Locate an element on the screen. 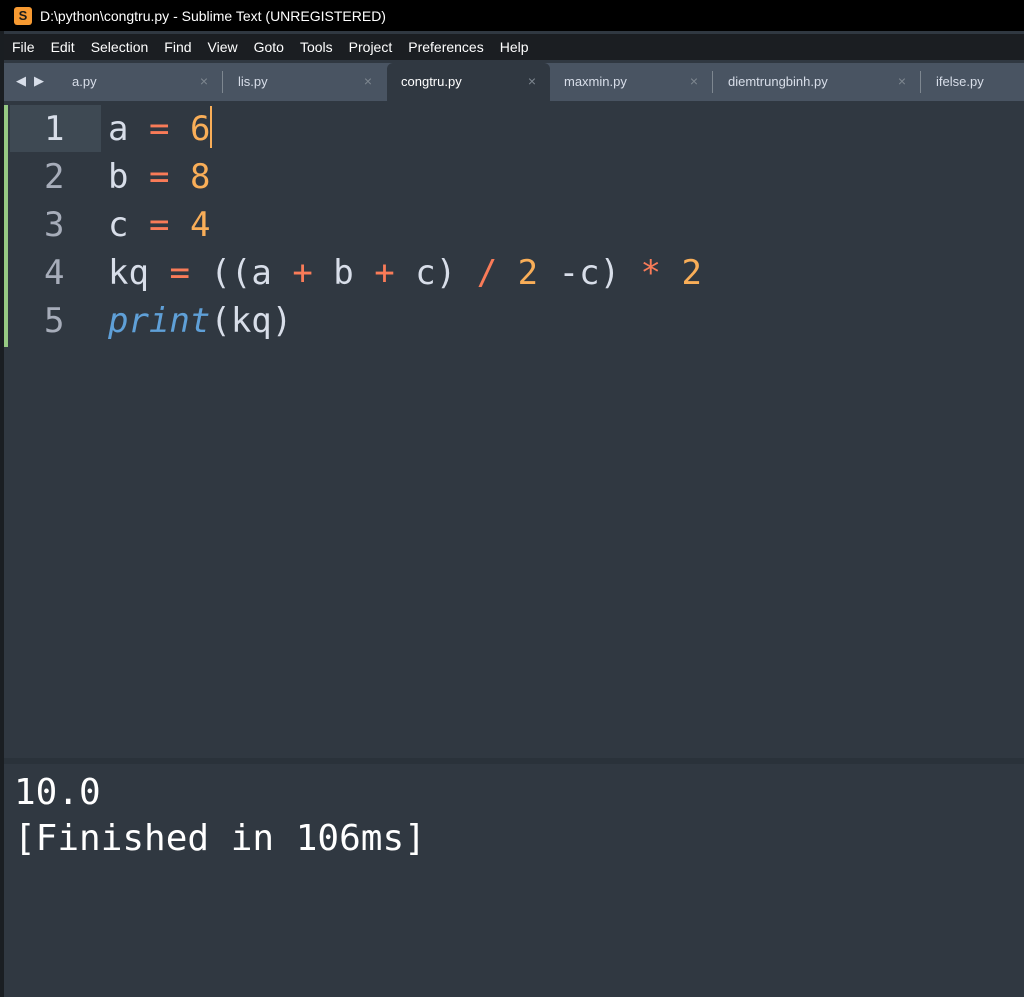 Image resolution: width=1024 pixels, height=997 pixels. code-token: 8 is located at coordinates (200, 177).